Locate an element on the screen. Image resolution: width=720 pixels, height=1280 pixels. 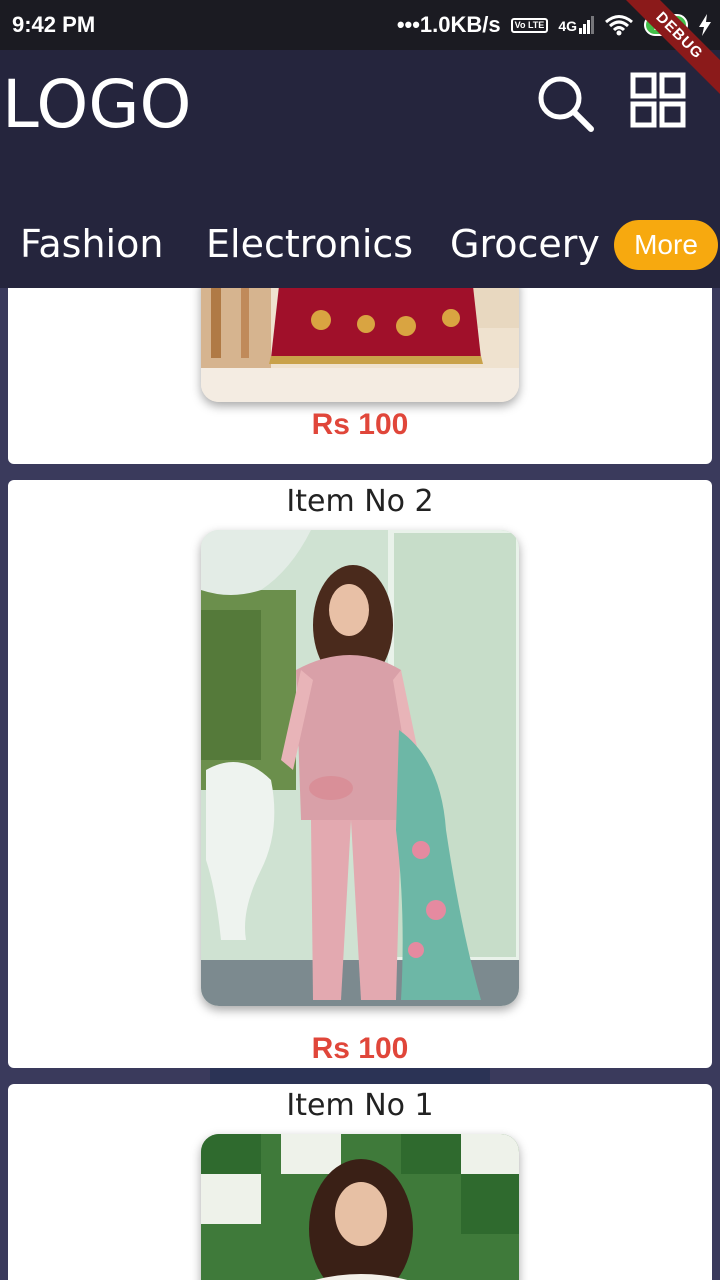
product-card: Rs 100 is located at coordinates (360, 376).